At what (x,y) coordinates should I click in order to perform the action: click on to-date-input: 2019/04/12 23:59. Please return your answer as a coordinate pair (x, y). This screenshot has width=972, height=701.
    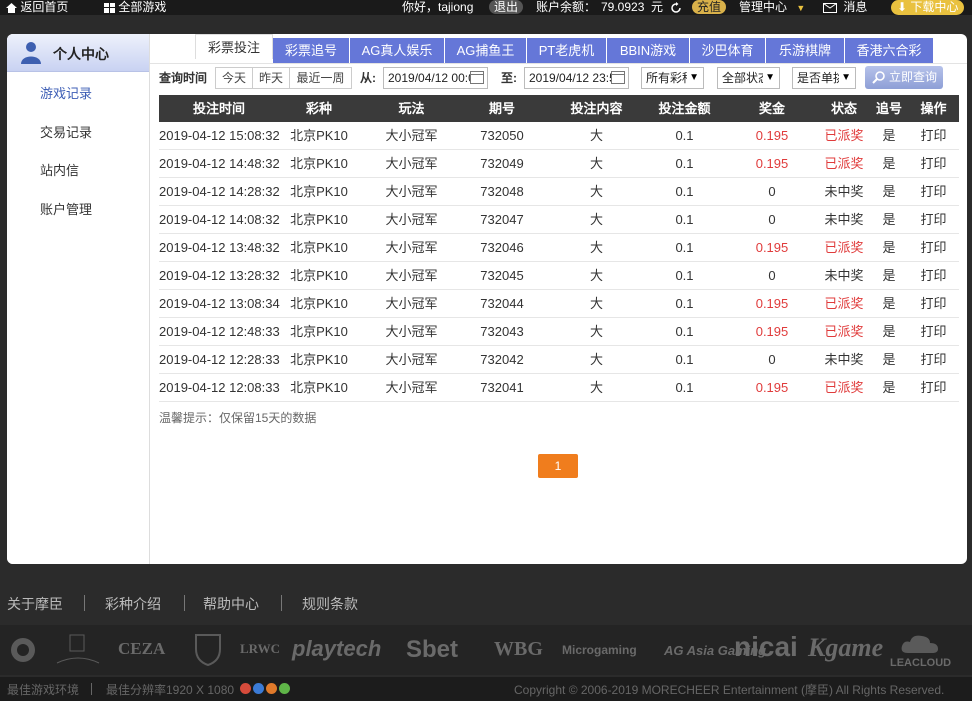
    Looking at the image, I should click on (576, 78).